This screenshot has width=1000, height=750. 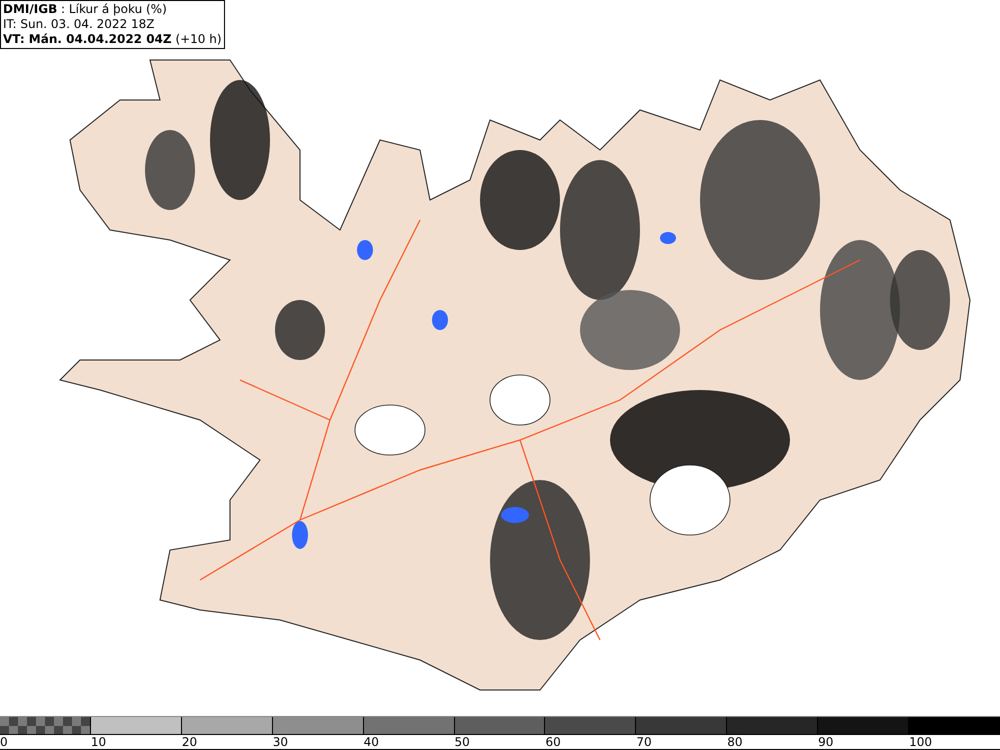 I want to click on legend-label: 80, so click(x=735, y=742).